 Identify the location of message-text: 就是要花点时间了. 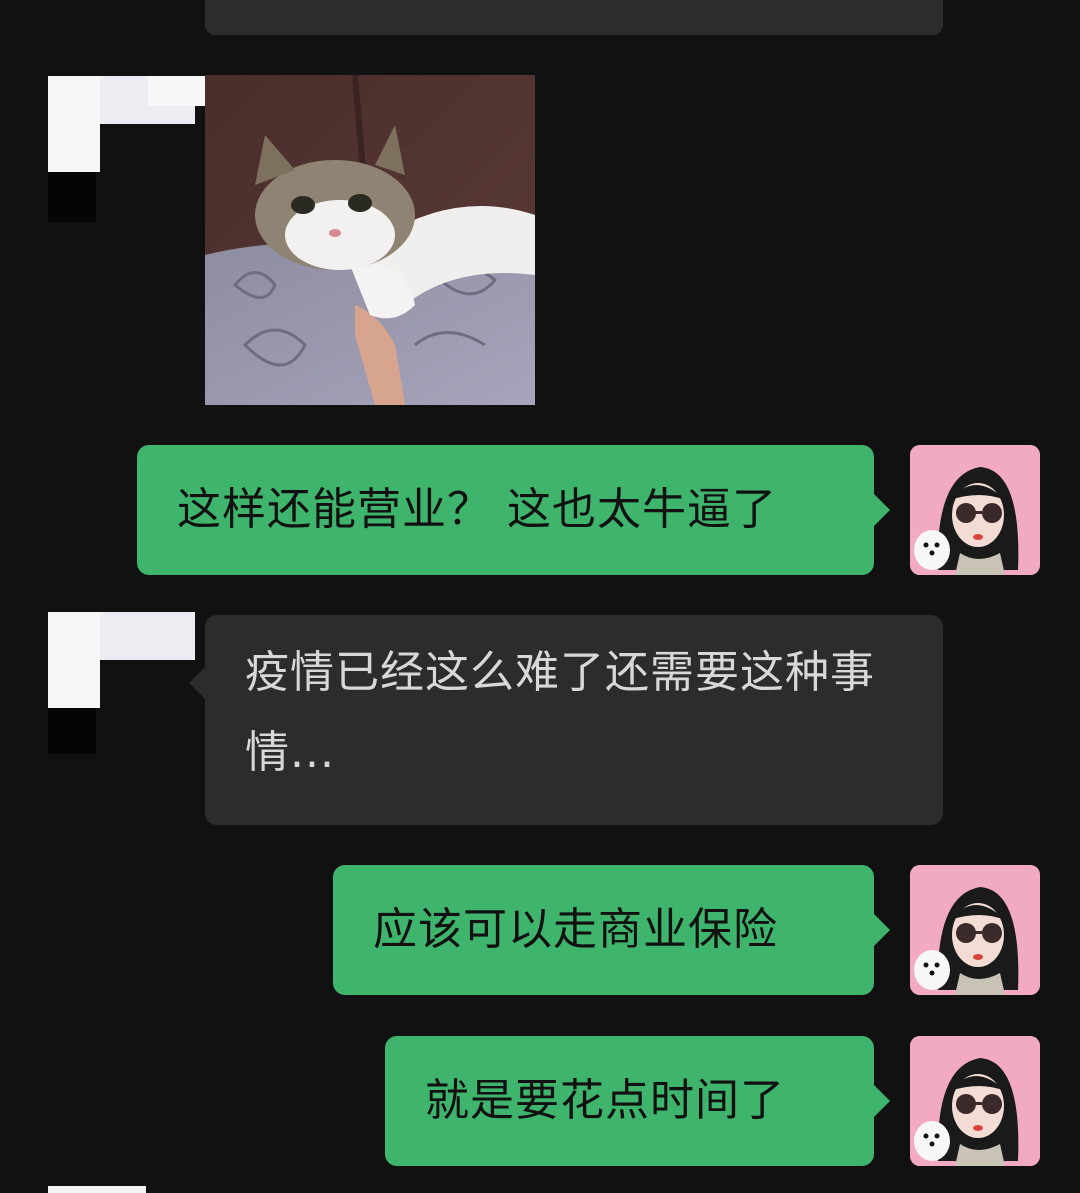
(605, 1100).